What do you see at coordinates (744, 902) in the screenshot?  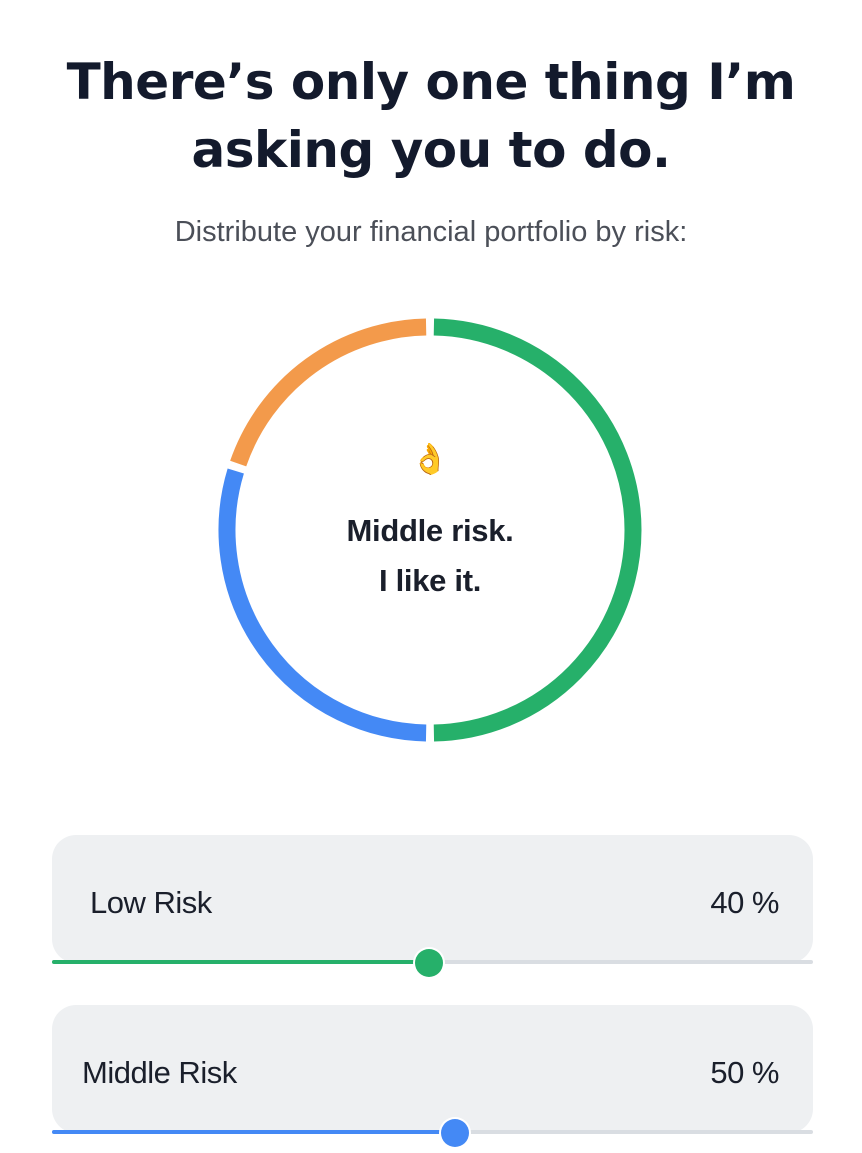 I see `low-risk-value: 40 %` at bounding box center [744, 902].